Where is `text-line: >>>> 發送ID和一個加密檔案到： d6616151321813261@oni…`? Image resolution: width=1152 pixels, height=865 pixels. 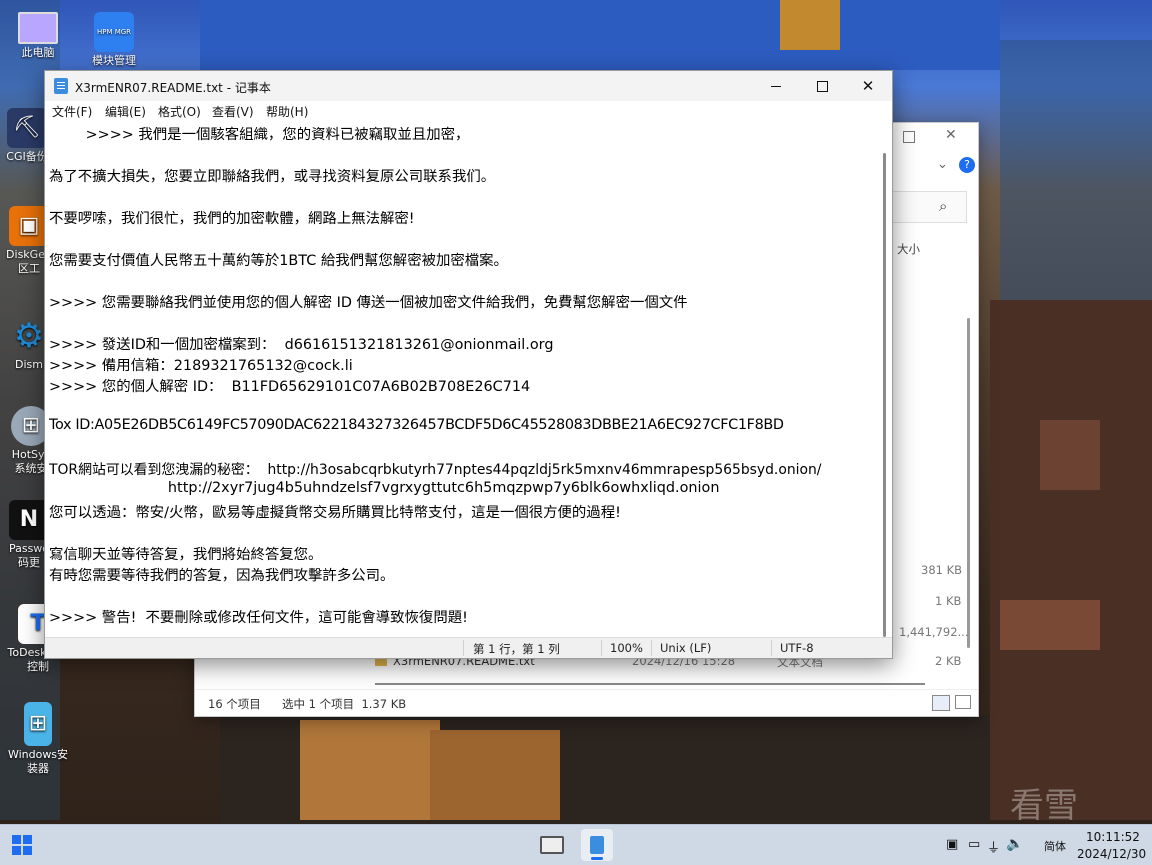
text-line: >>>> 發送ID和一個加密檔案到： d6616151321813261@oni… is located at coordinates (301, 345).